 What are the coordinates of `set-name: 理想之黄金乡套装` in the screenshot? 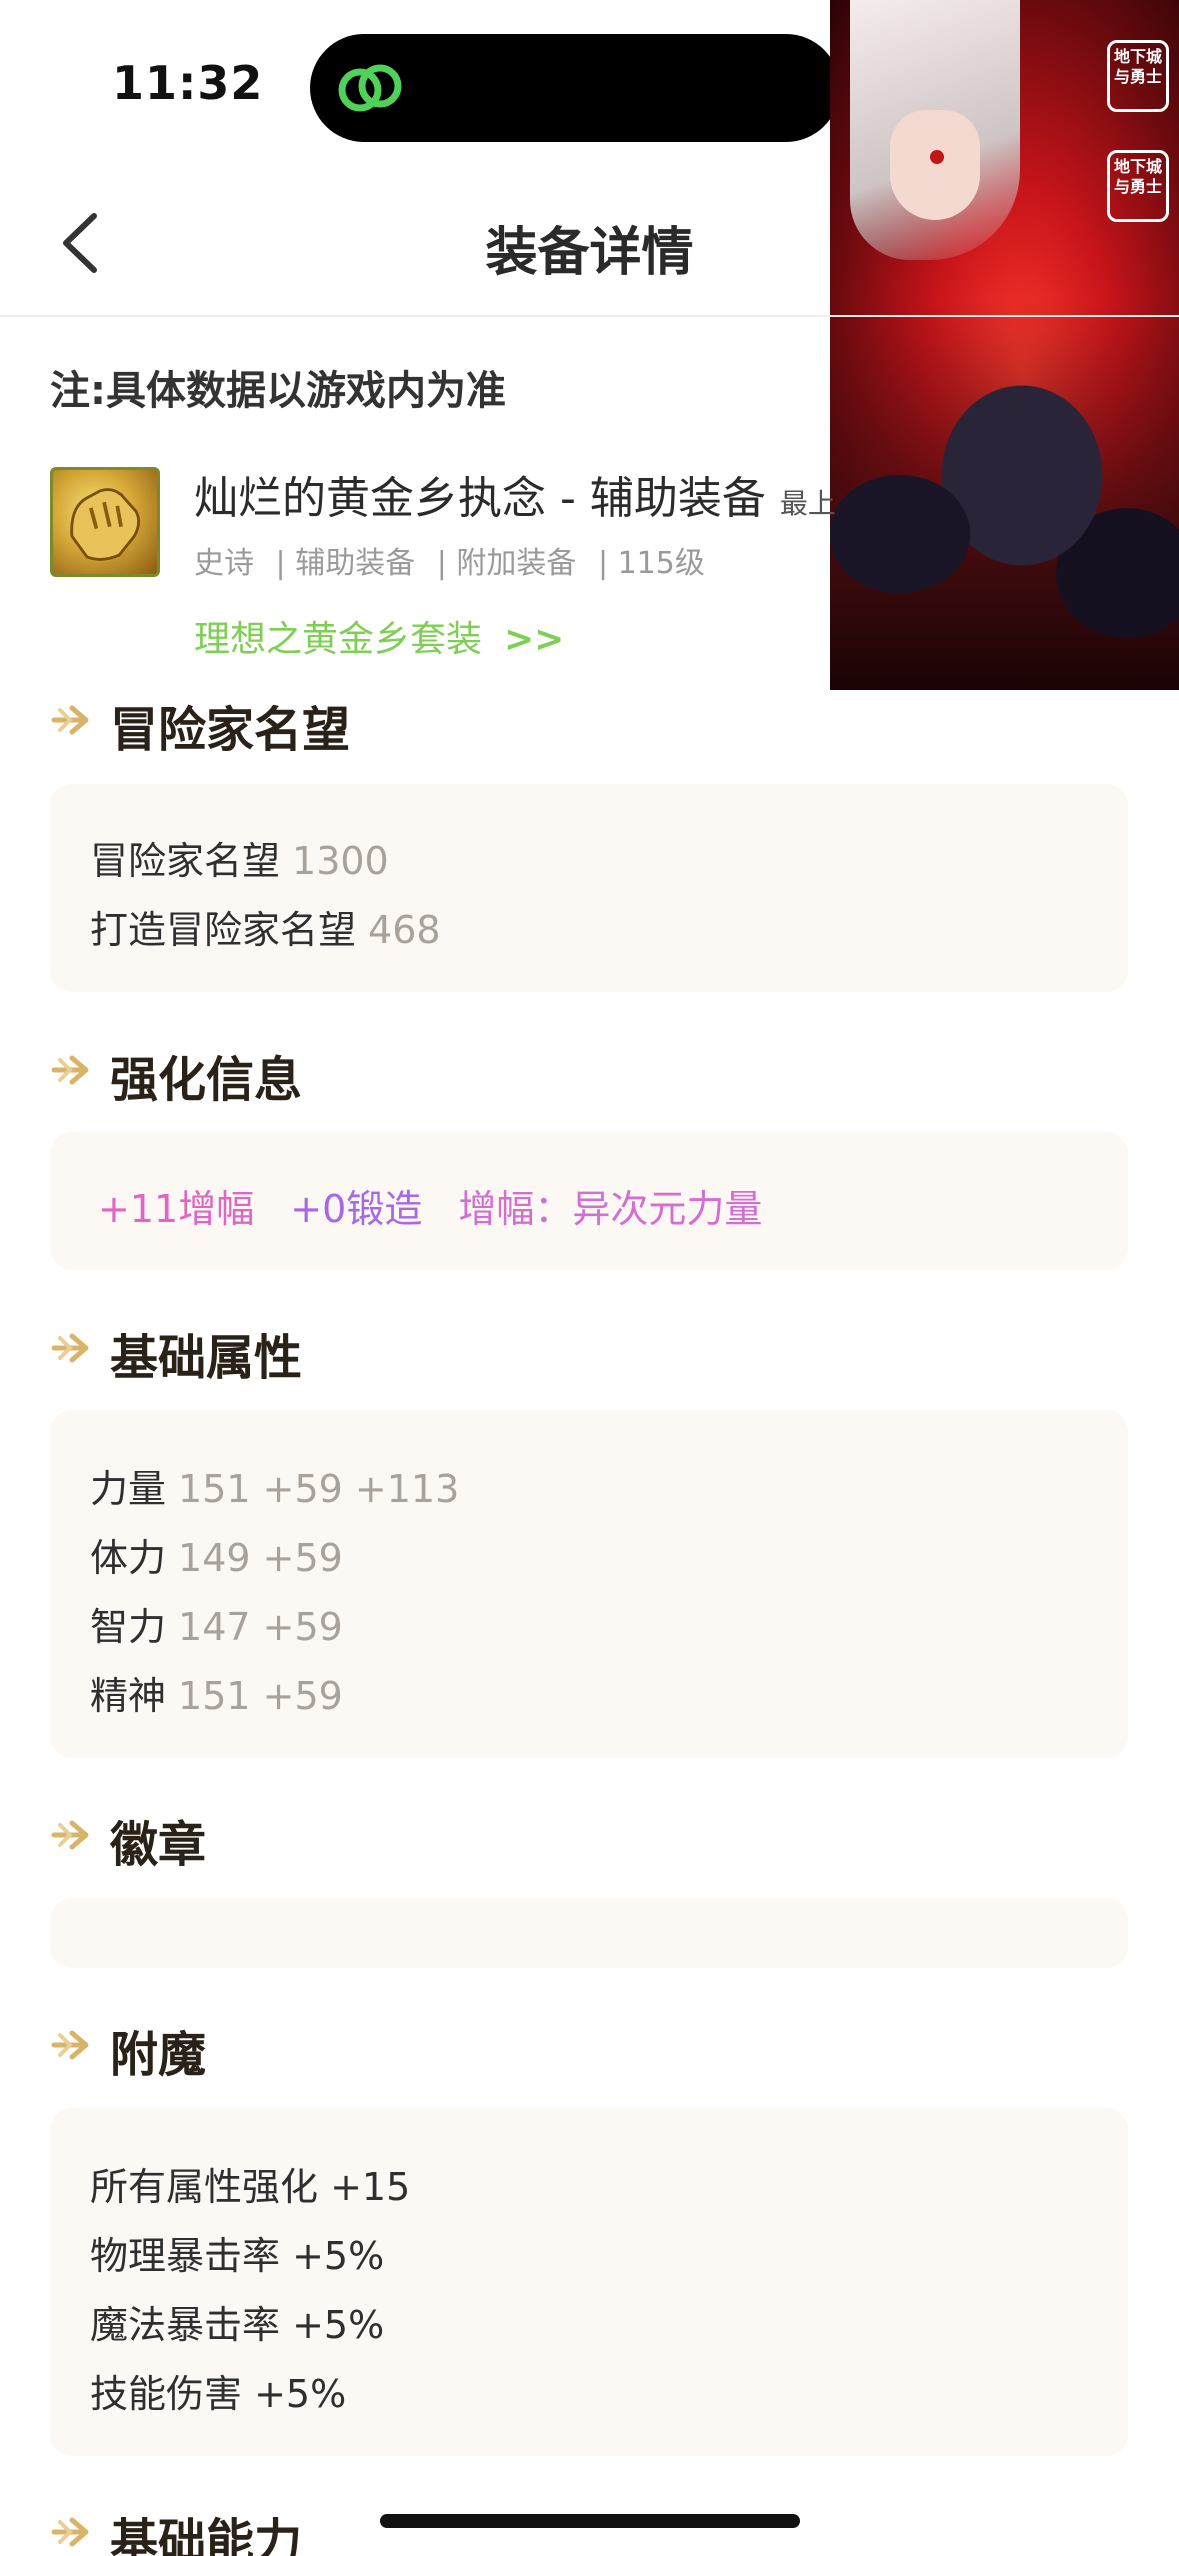 It's located at (338, 639).